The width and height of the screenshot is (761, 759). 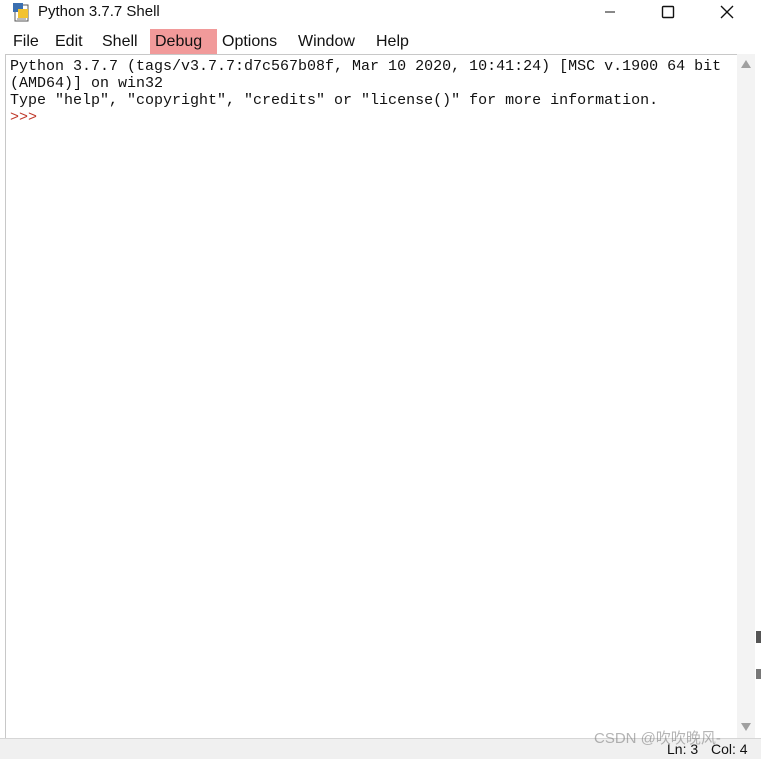 What do you see at coordinates (657, 738) in the screenshot?
I see `watermark-text: CSDN @吹吹晚风-` at bounding box center [657, 738].